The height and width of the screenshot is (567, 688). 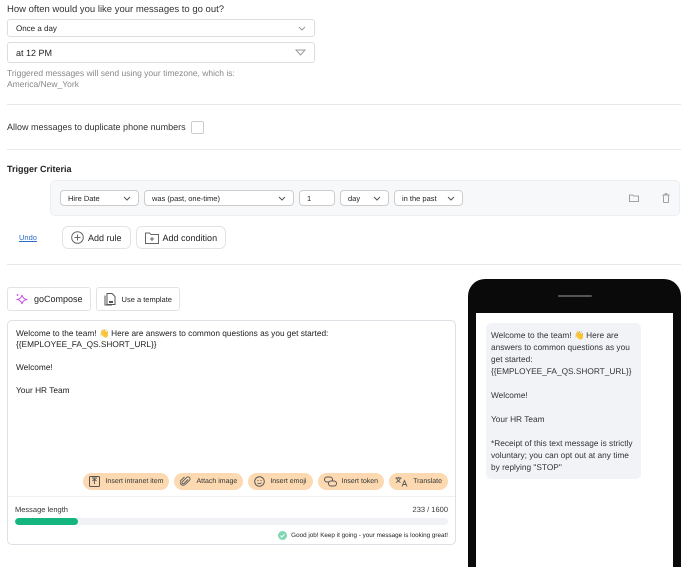 What do you see at coordinates (21, 299) in the screenshot?
I see `sparkle-icon` at bounding box center [21, 299].